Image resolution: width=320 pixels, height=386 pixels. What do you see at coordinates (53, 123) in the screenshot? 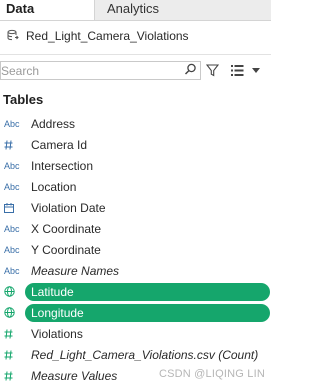
I see `field-label: Address` at bounding box center [53, 123].